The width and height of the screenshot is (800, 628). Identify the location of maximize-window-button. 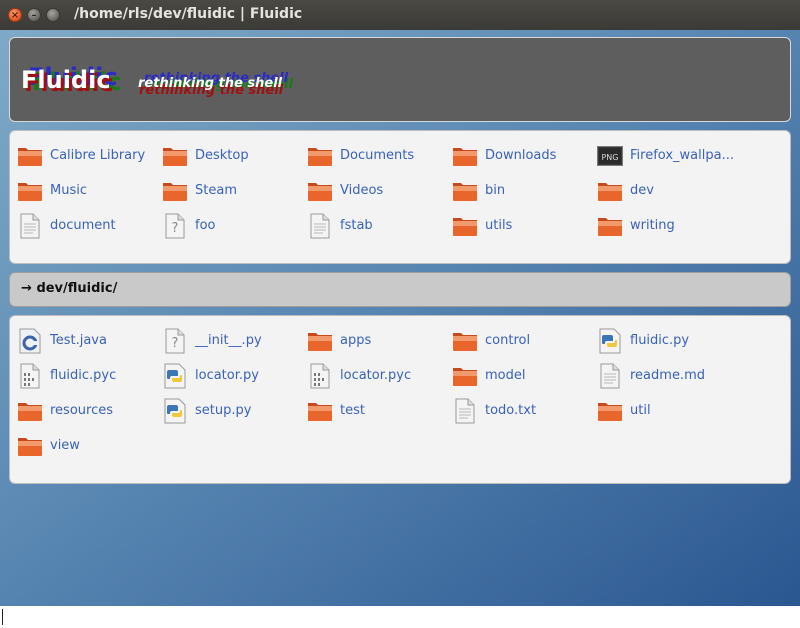
(53, 15).